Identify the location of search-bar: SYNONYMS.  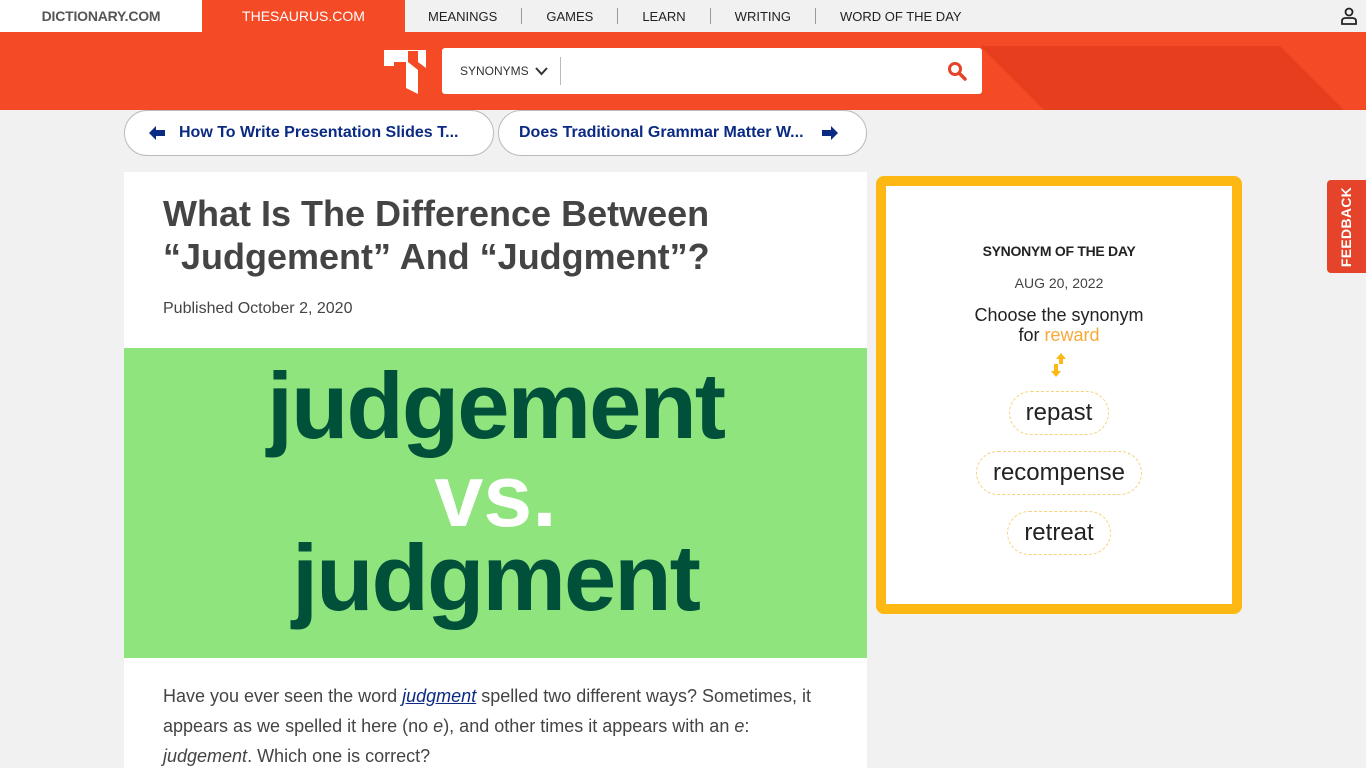
(712, 71).